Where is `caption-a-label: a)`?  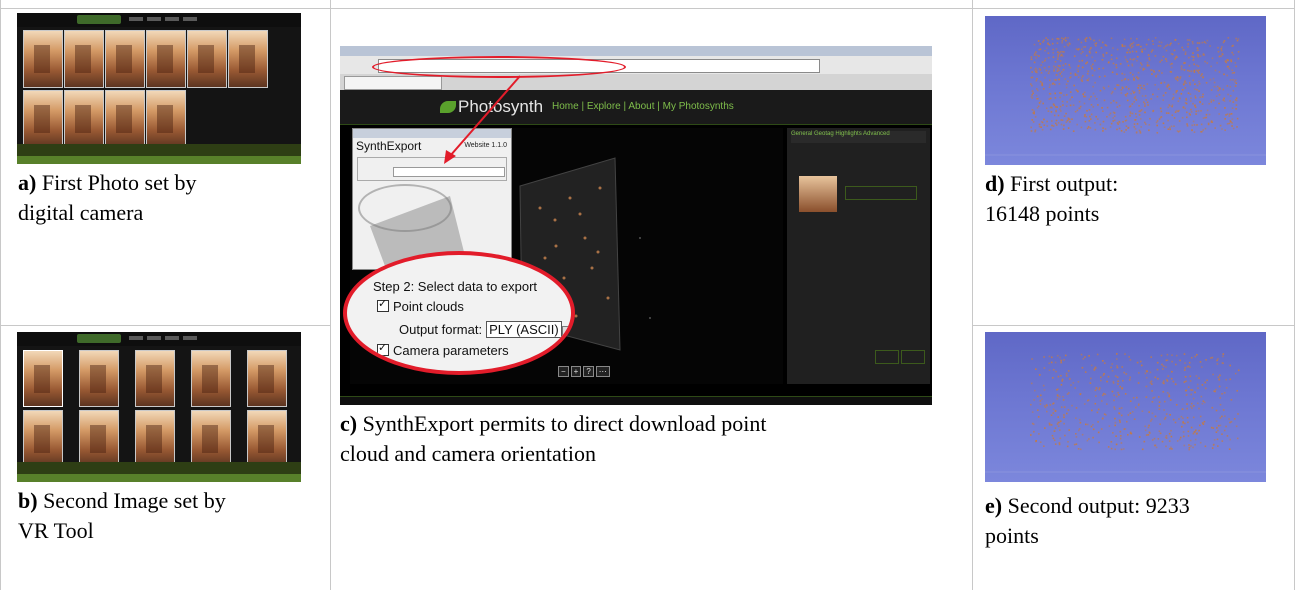
caption-a-label: a) is located at coordinates (27, 182).